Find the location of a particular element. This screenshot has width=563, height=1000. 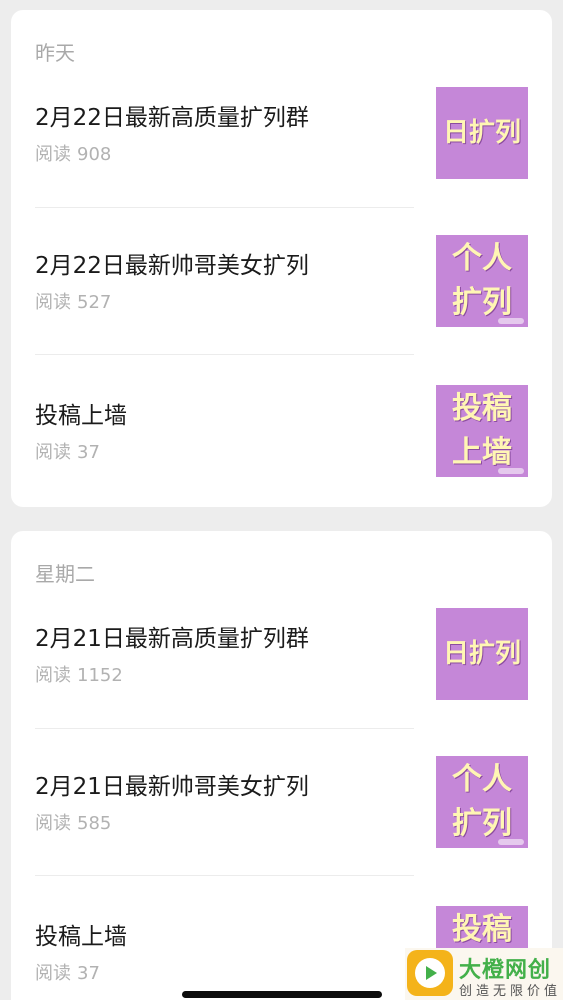

play-icon is located at coordinates (430, 973).